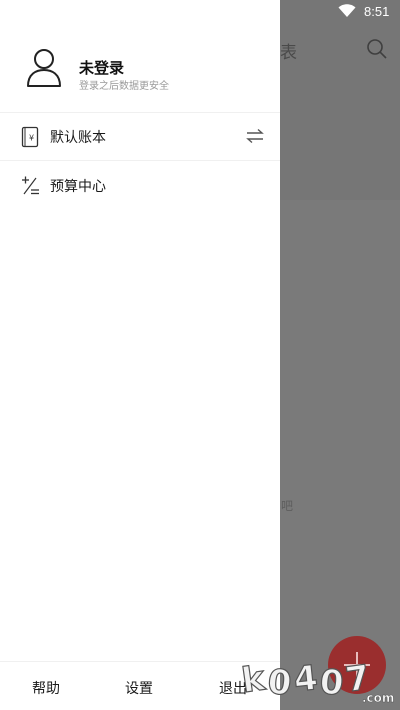  I want to click on switch-arrows-icon, so click(255, 136).